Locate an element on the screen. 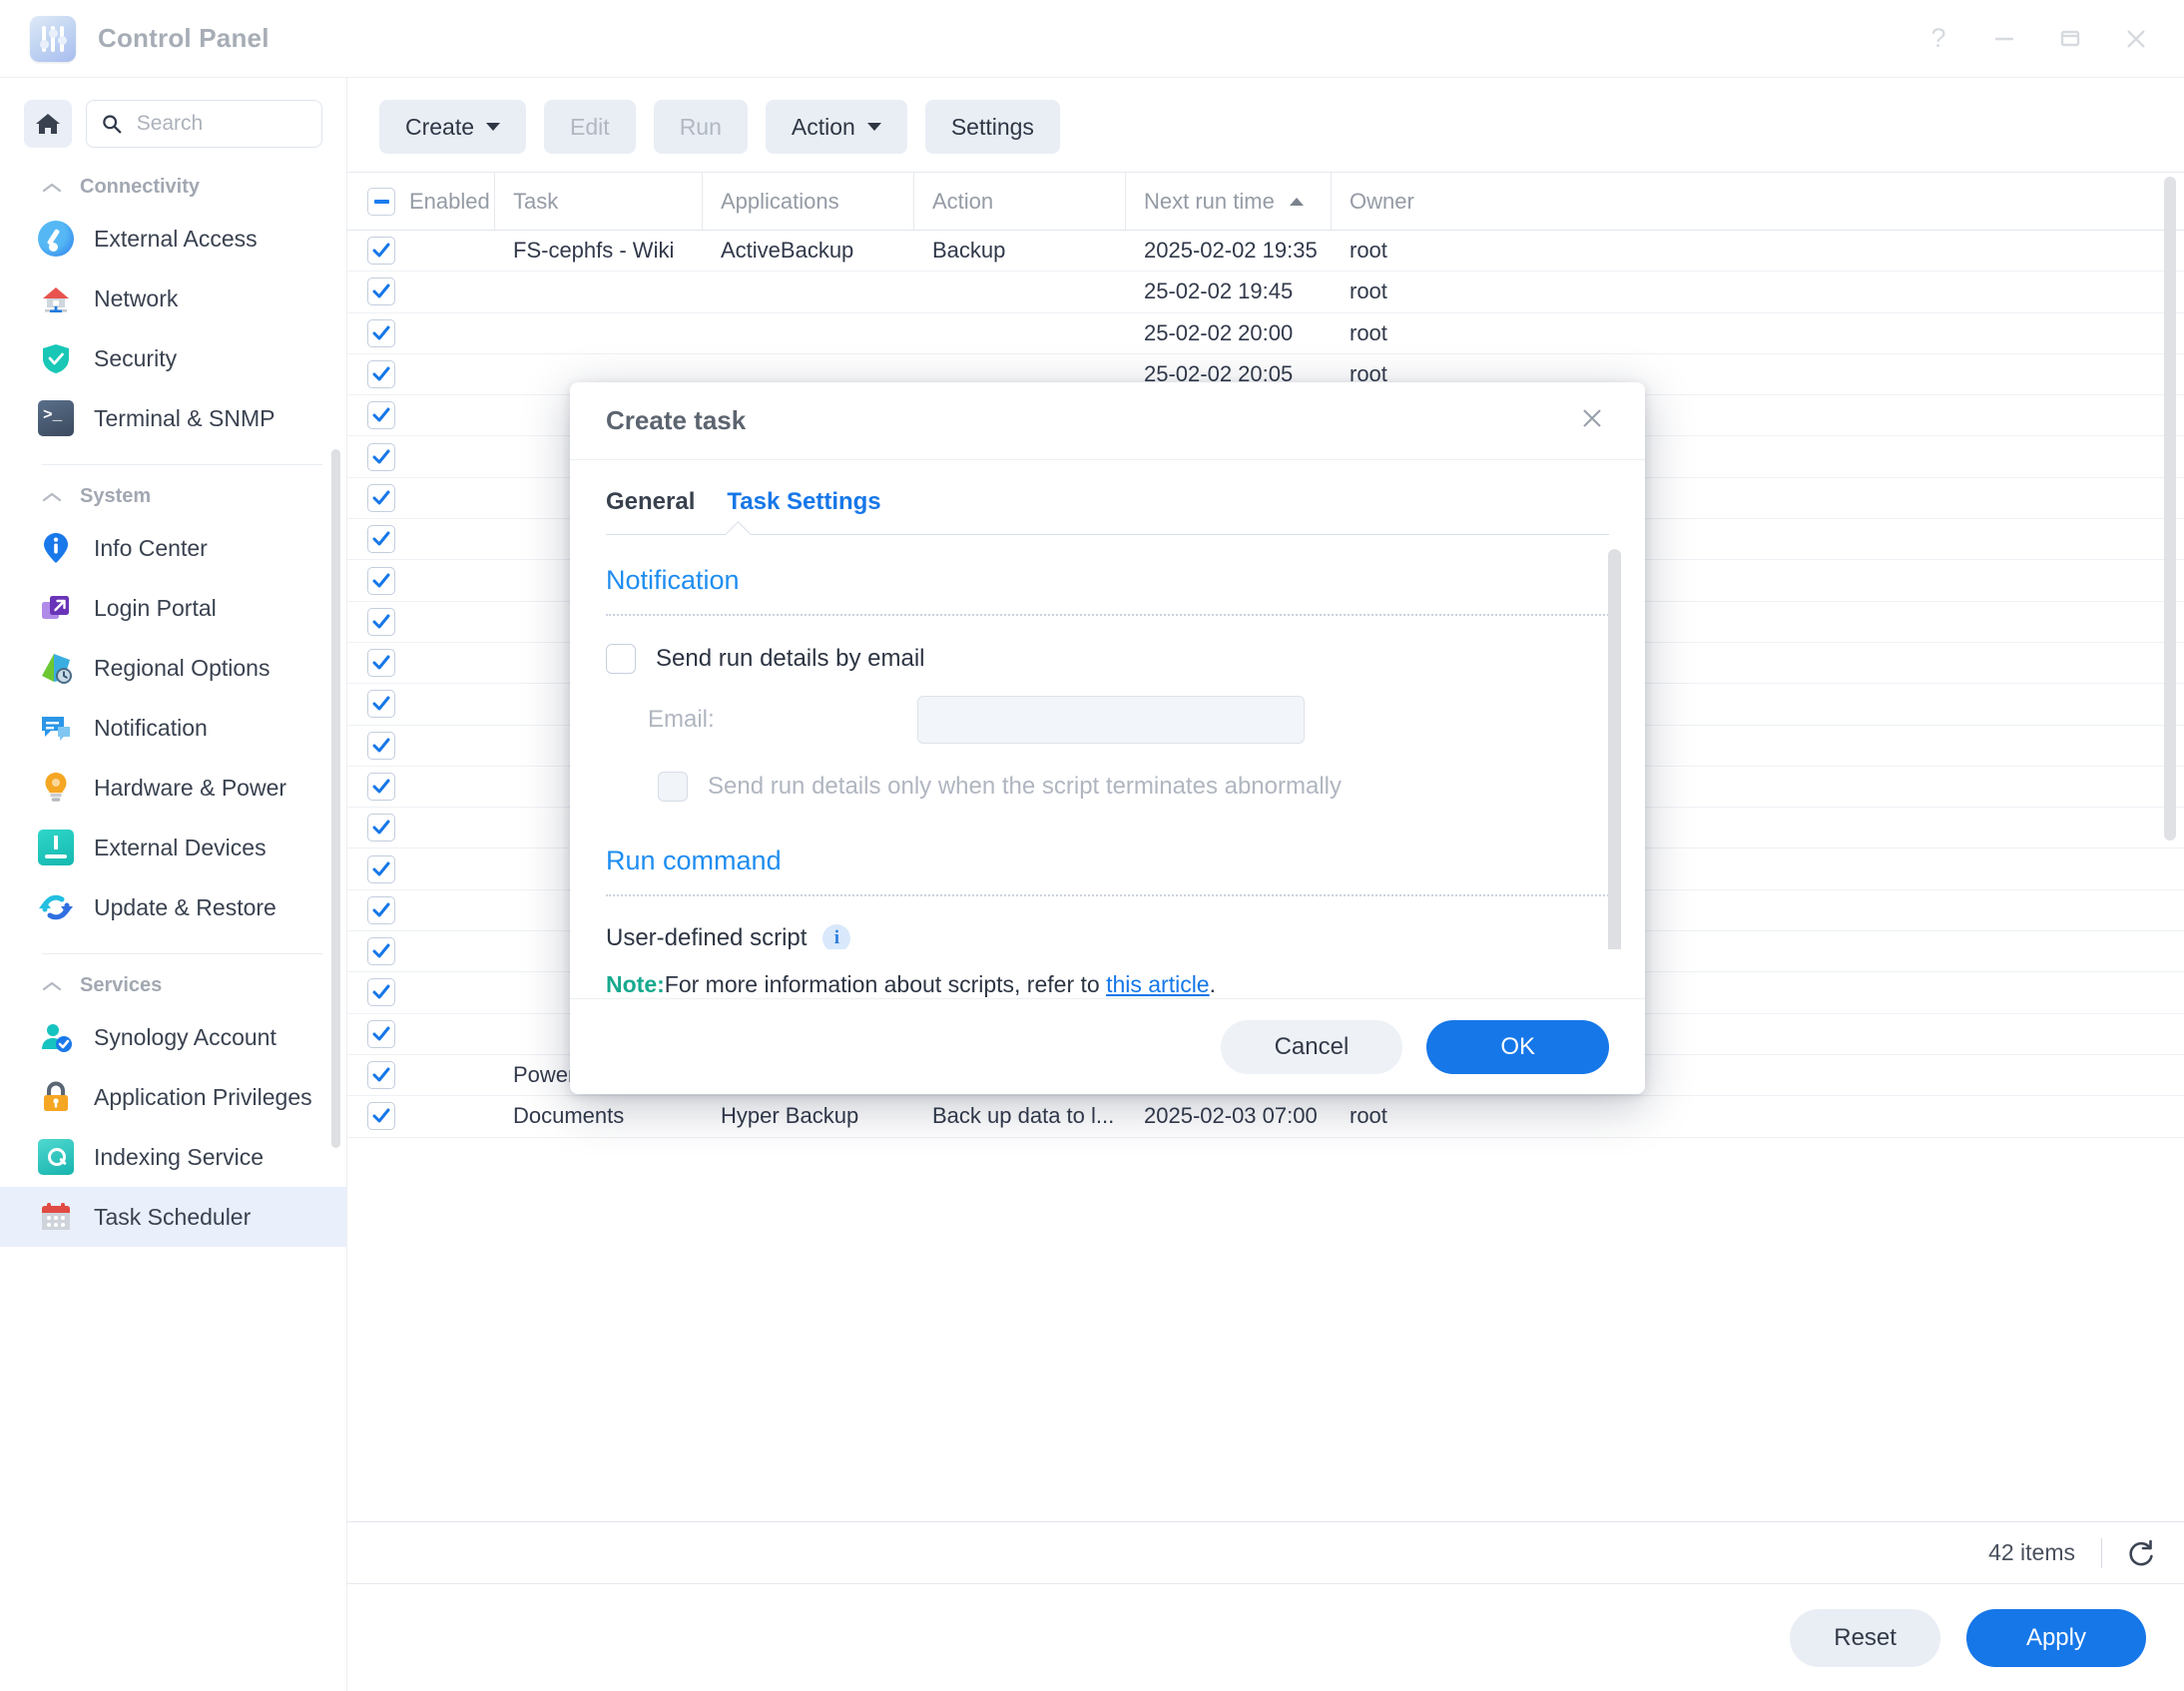 The width and height of the screenshot is (2184, 1691). apply-button: Apply is located at coordinates (2055, 1637).